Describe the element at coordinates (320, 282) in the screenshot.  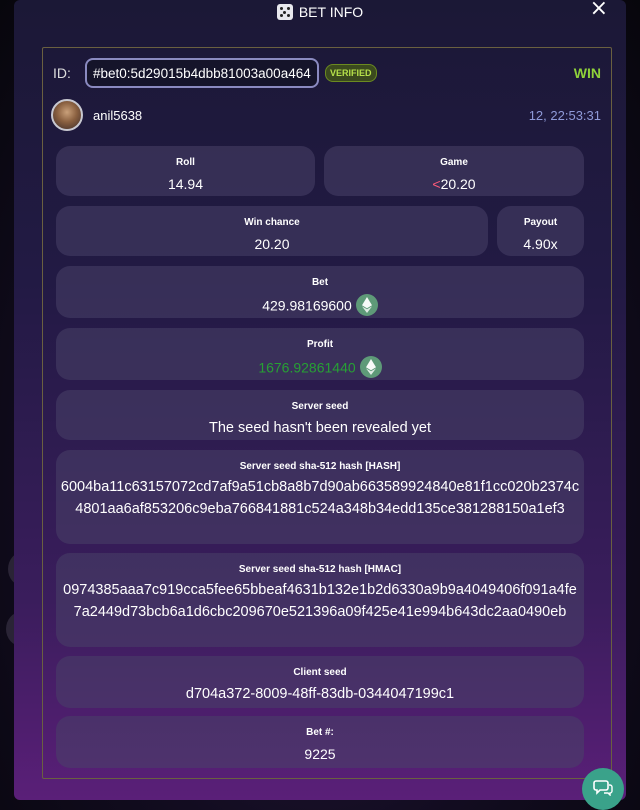
I see `bet-amount-label: Bet` at that location.